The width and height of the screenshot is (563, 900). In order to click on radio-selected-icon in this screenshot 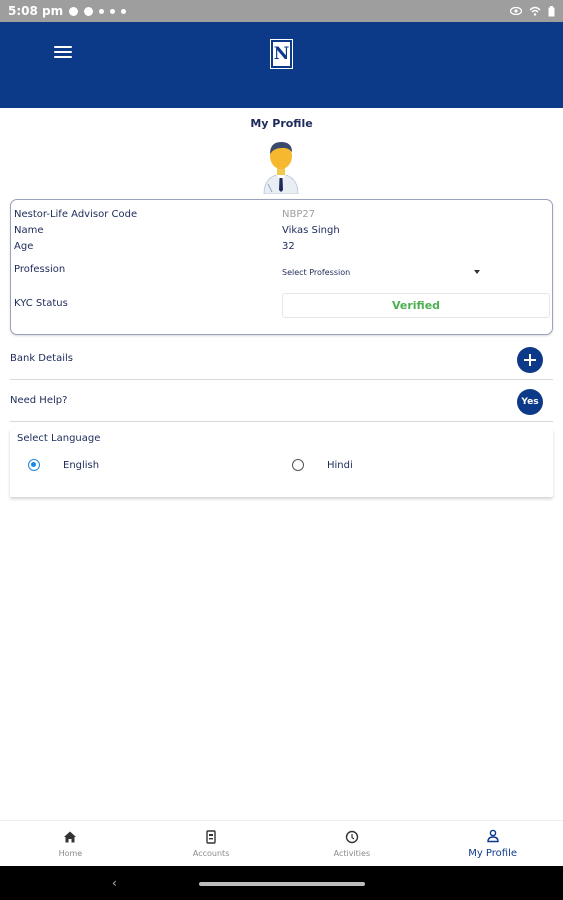, I will do `click(34, 465)`.